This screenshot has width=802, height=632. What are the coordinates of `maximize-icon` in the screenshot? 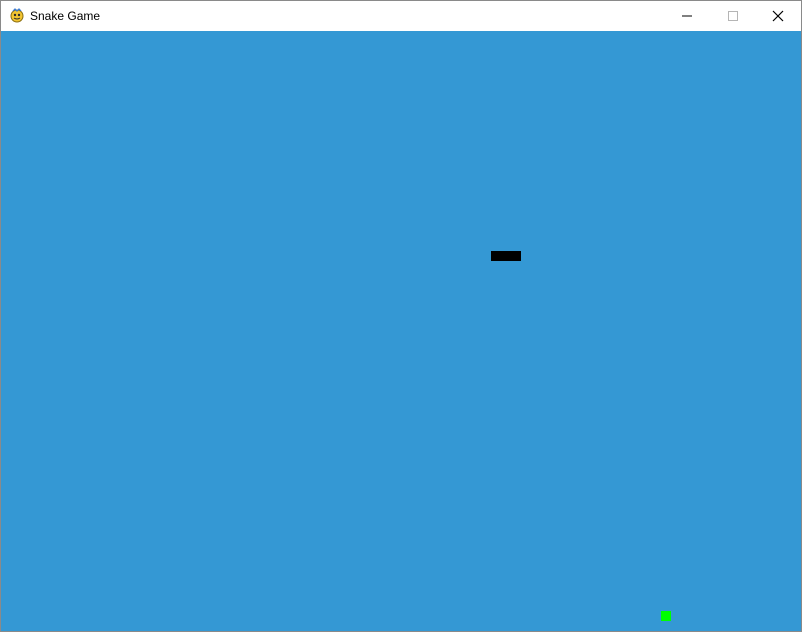 It's located at (733, 16).